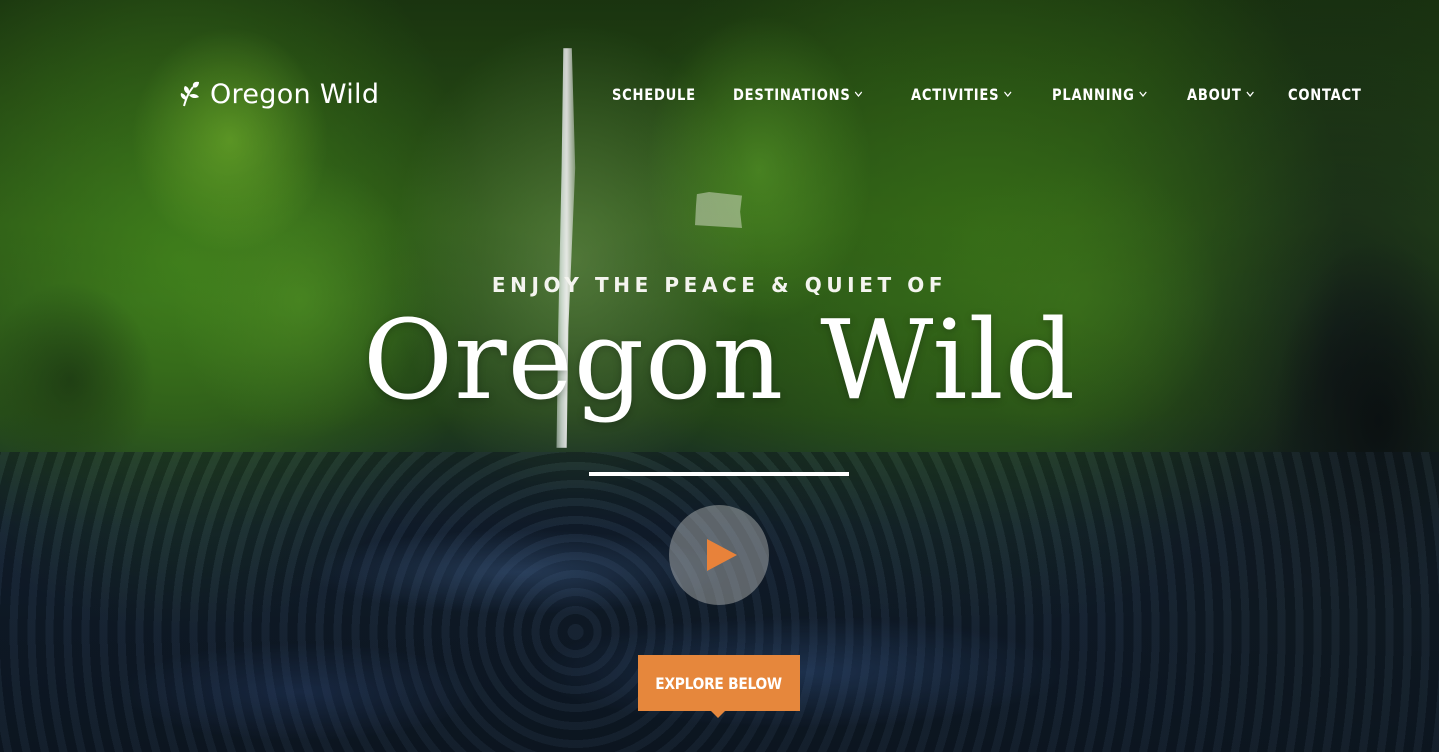 The image size is (1439, 752). I want to click on leaf-sprig-icon, so click(189, 94).